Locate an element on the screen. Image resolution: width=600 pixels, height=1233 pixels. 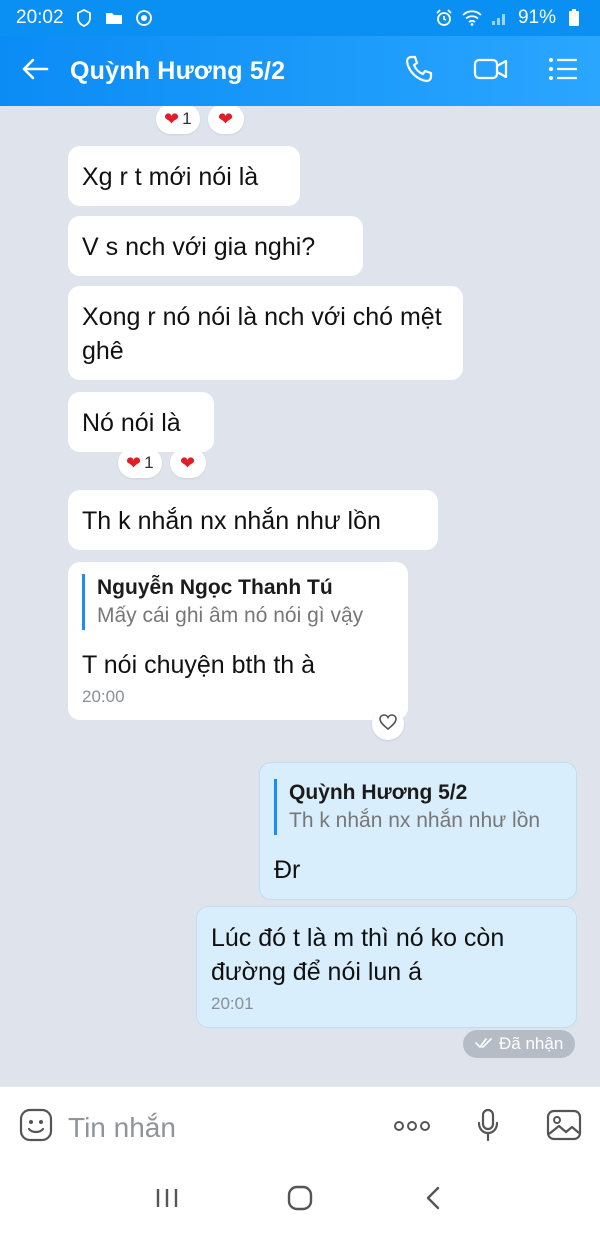
heart-outline-icon is located at coordinates (388, 724).